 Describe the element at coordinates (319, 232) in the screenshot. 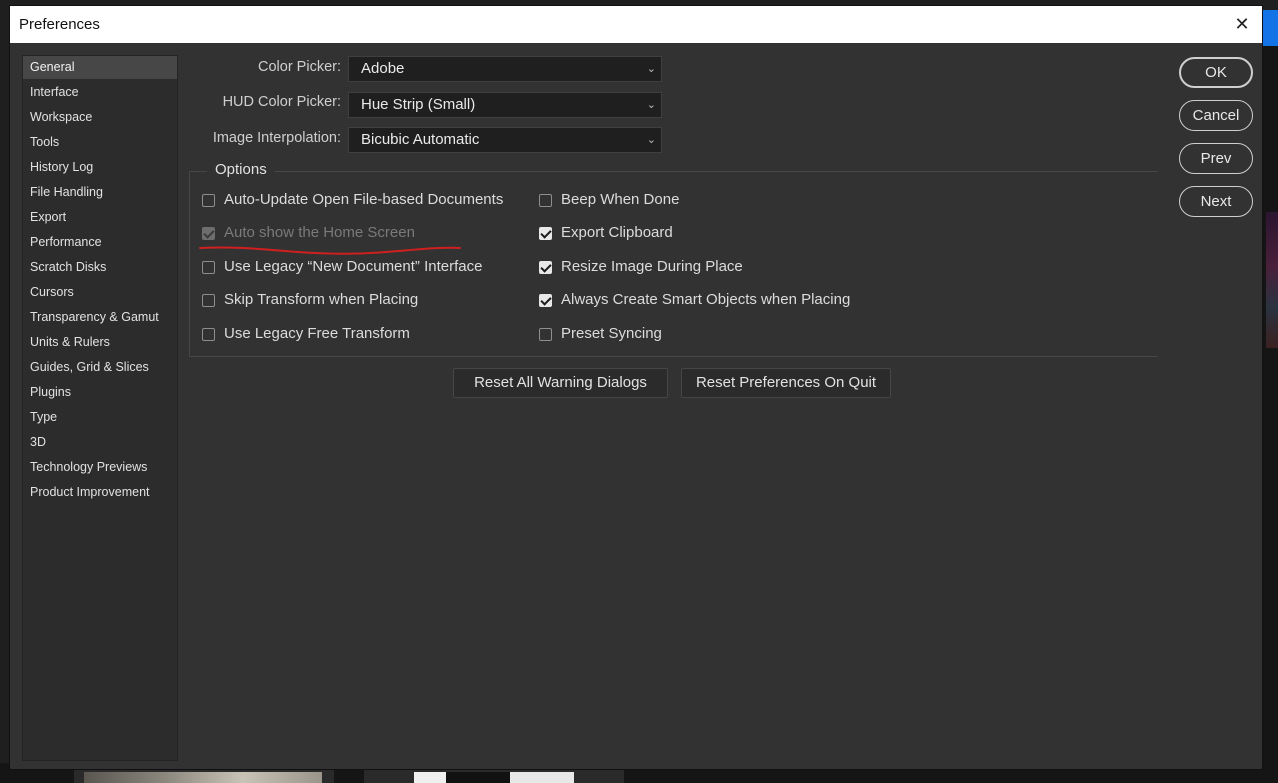

I see `checkbox-label: Auto show the Home Screen` at that location.